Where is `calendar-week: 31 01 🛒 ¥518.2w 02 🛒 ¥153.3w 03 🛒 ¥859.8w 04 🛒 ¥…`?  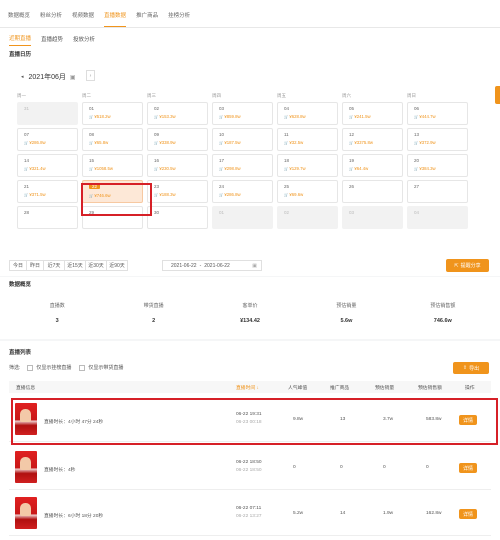 calendar-week: 31 01 🛒 ¥518.2w 02 🛒 ¥153.3w 03 🛒 ¥859.8w 04 🛒 ¥… is located at coordinates (245, 113).